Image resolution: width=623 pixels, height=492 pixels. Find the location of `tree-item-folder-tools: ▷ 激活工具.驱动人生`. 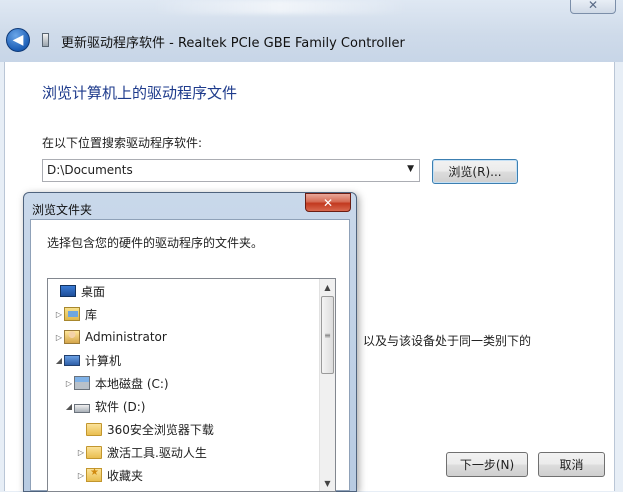

tree-item-folder-tools: ▷ 激活工具.驱动人生 is located at coordinates (141, 452).